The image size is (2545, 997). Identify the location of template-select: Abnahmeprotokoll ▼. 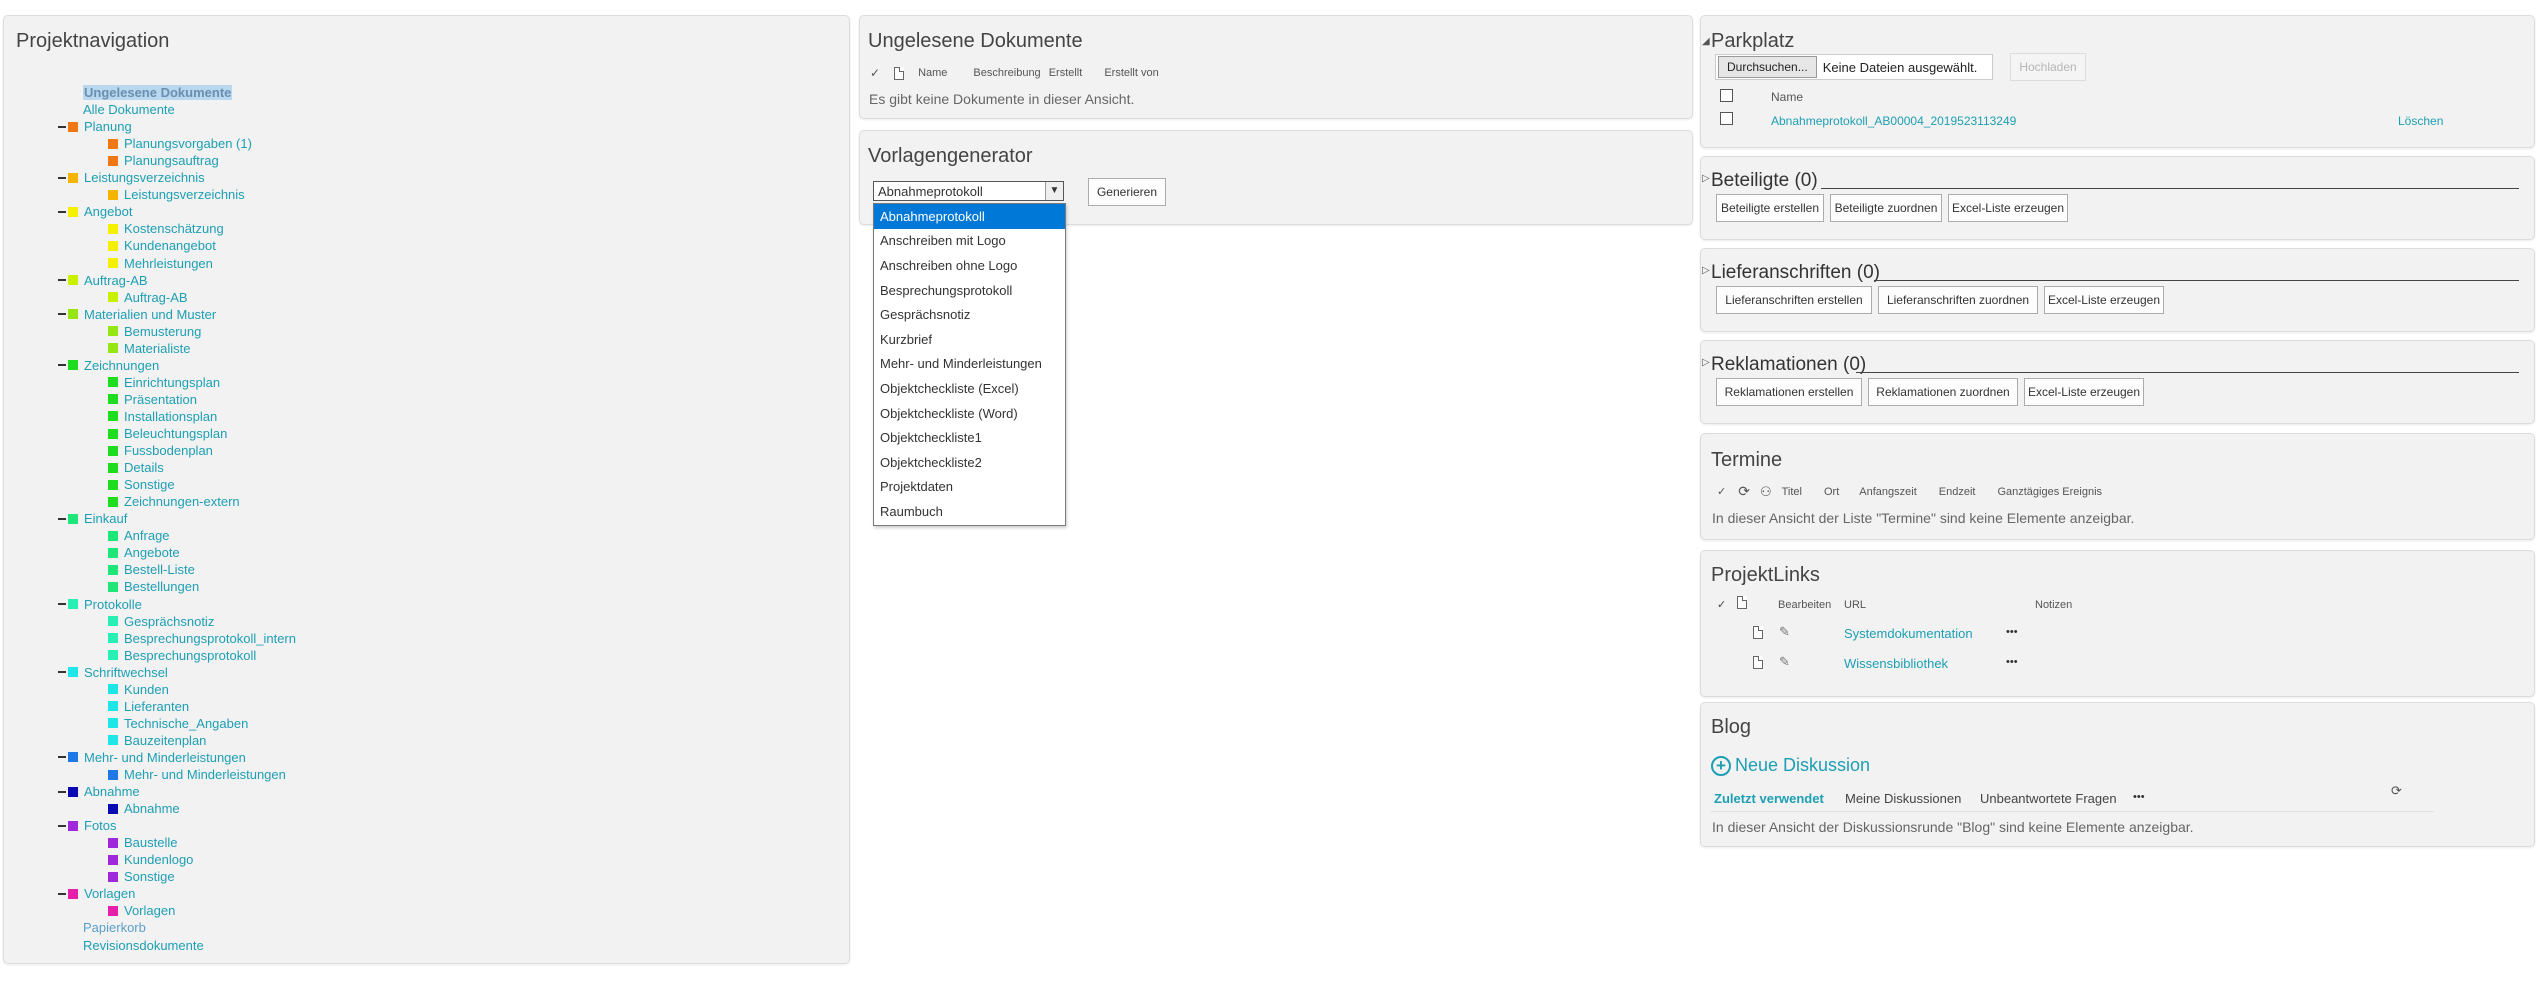
(968, 191).